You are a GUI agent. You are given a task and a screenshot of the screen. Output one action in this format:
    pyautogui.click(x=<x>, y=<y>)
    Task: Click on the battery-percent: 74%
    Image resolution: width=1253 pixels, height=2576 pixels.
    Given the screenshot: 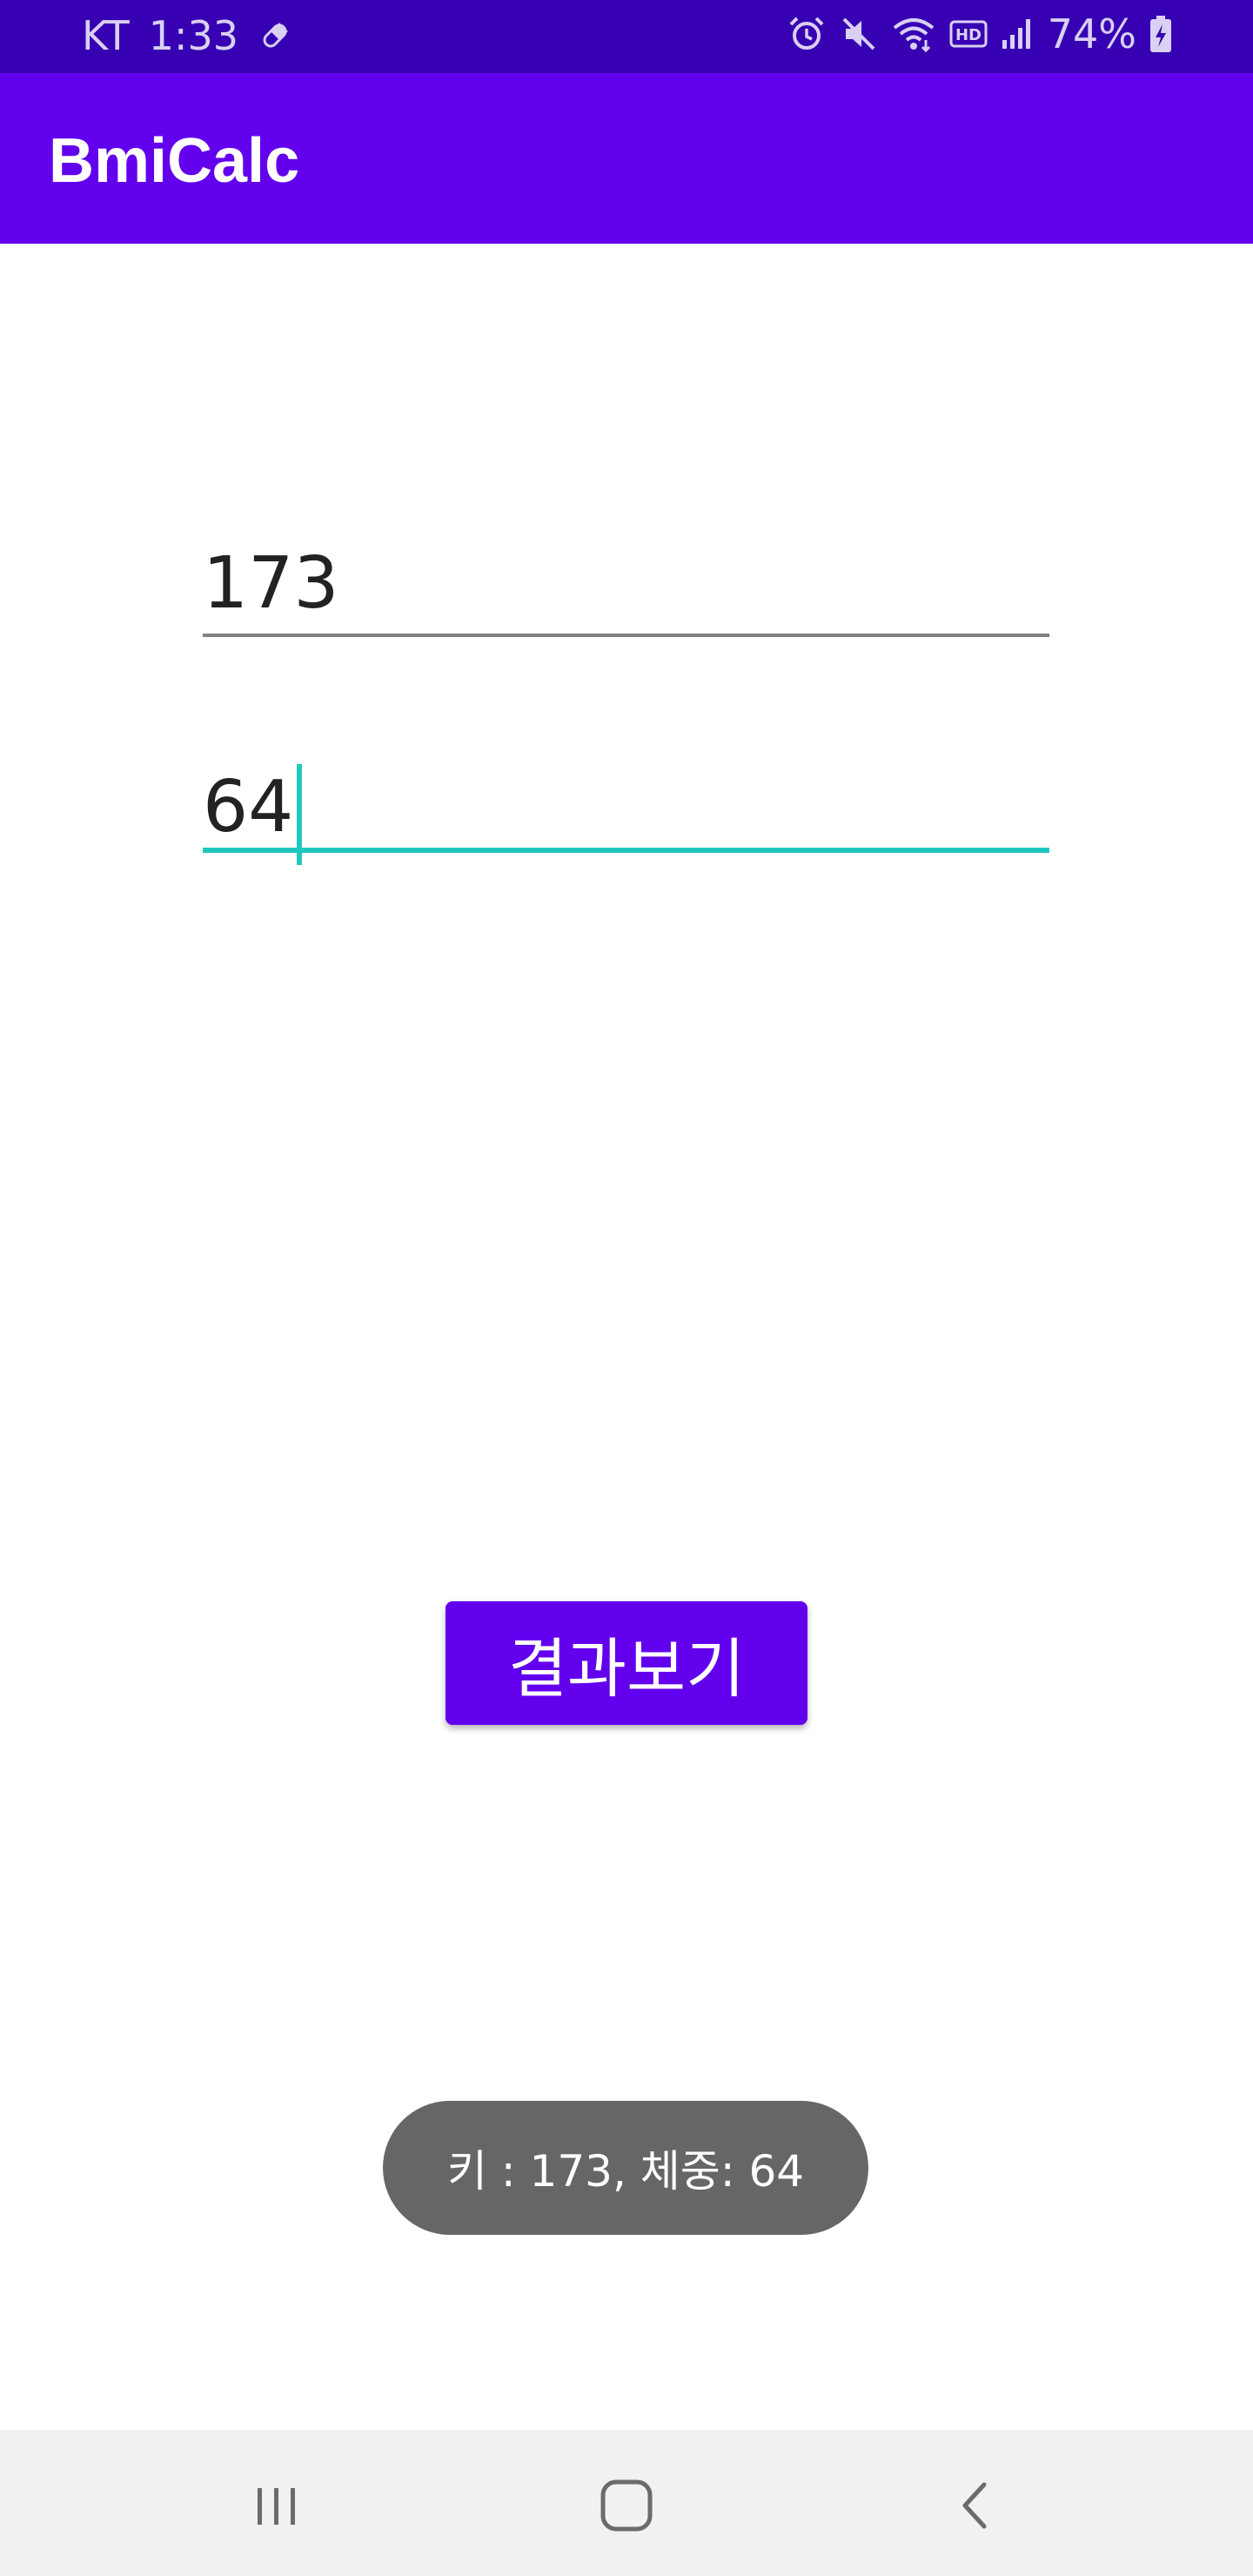 What is the action you would take?
    pyautogui.click(x=1091, y=34)
    